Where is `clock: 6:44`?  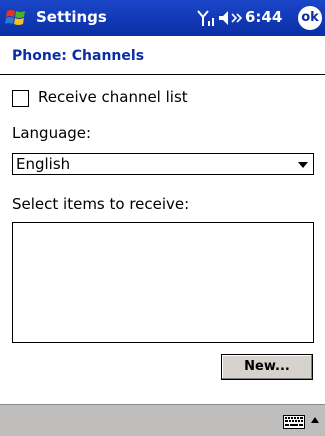
clock: 6:44 is located at coordinates (263, 17).